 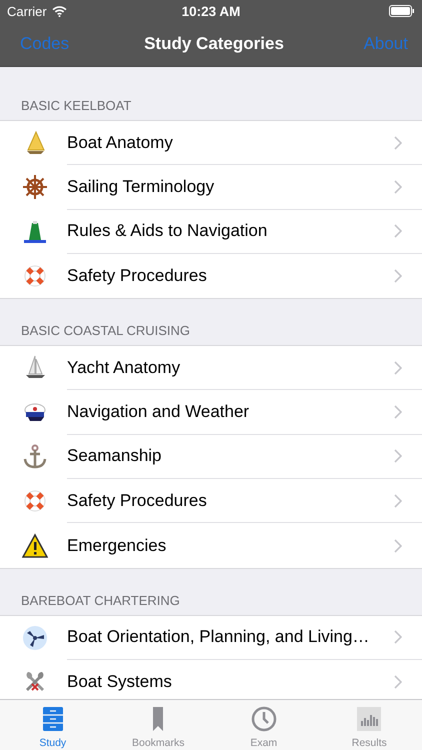 I want to click on list-row: Yacht Anatomy, so click(x=211, y=368).